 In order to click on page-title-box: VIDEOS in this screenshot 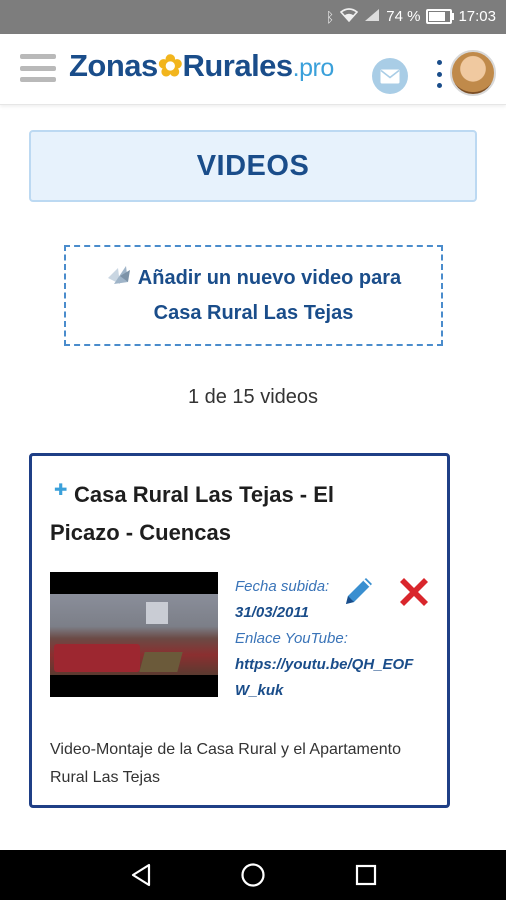, I will do `click(253, 166)`.